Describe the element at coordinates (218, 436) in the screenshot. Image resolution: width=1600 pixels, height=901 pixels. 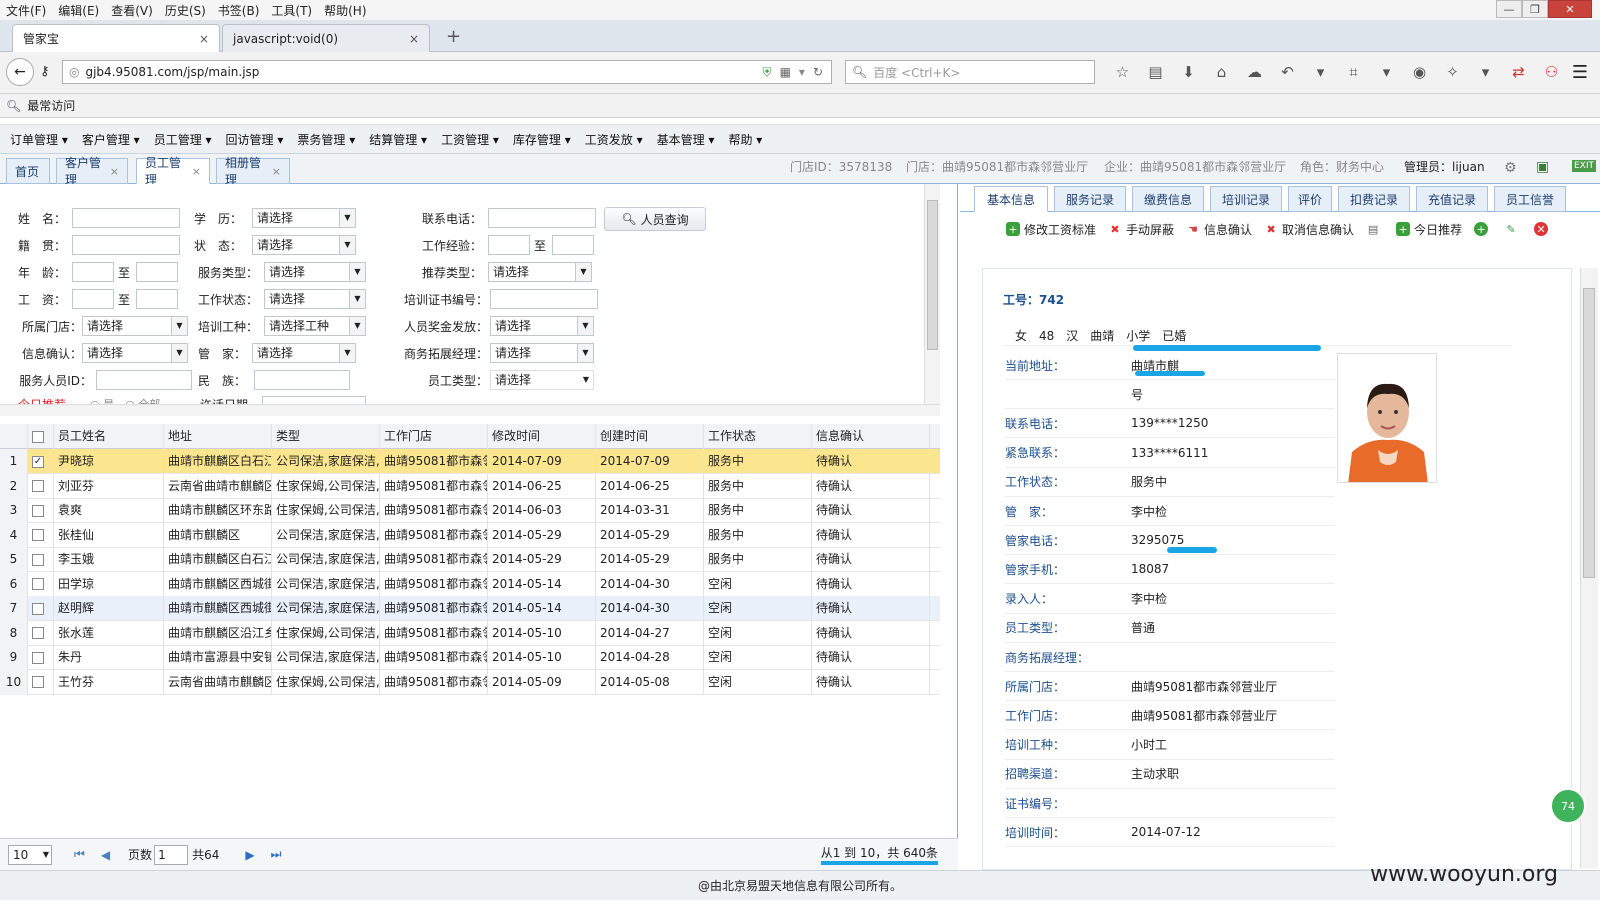
I see `col-address: 地址` at that location.